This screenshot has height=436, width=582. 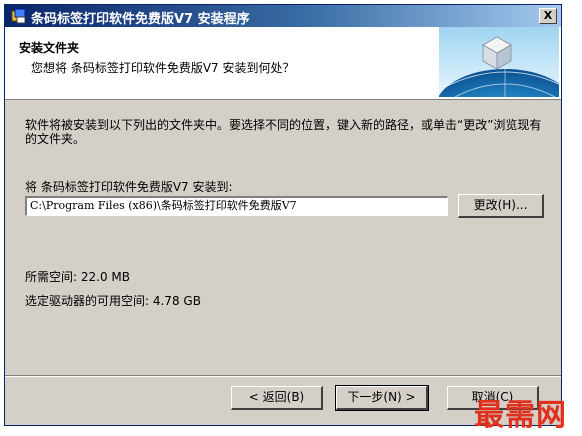 I want to click on globe-cube-graphic-icon, so click(x=499, y=62).